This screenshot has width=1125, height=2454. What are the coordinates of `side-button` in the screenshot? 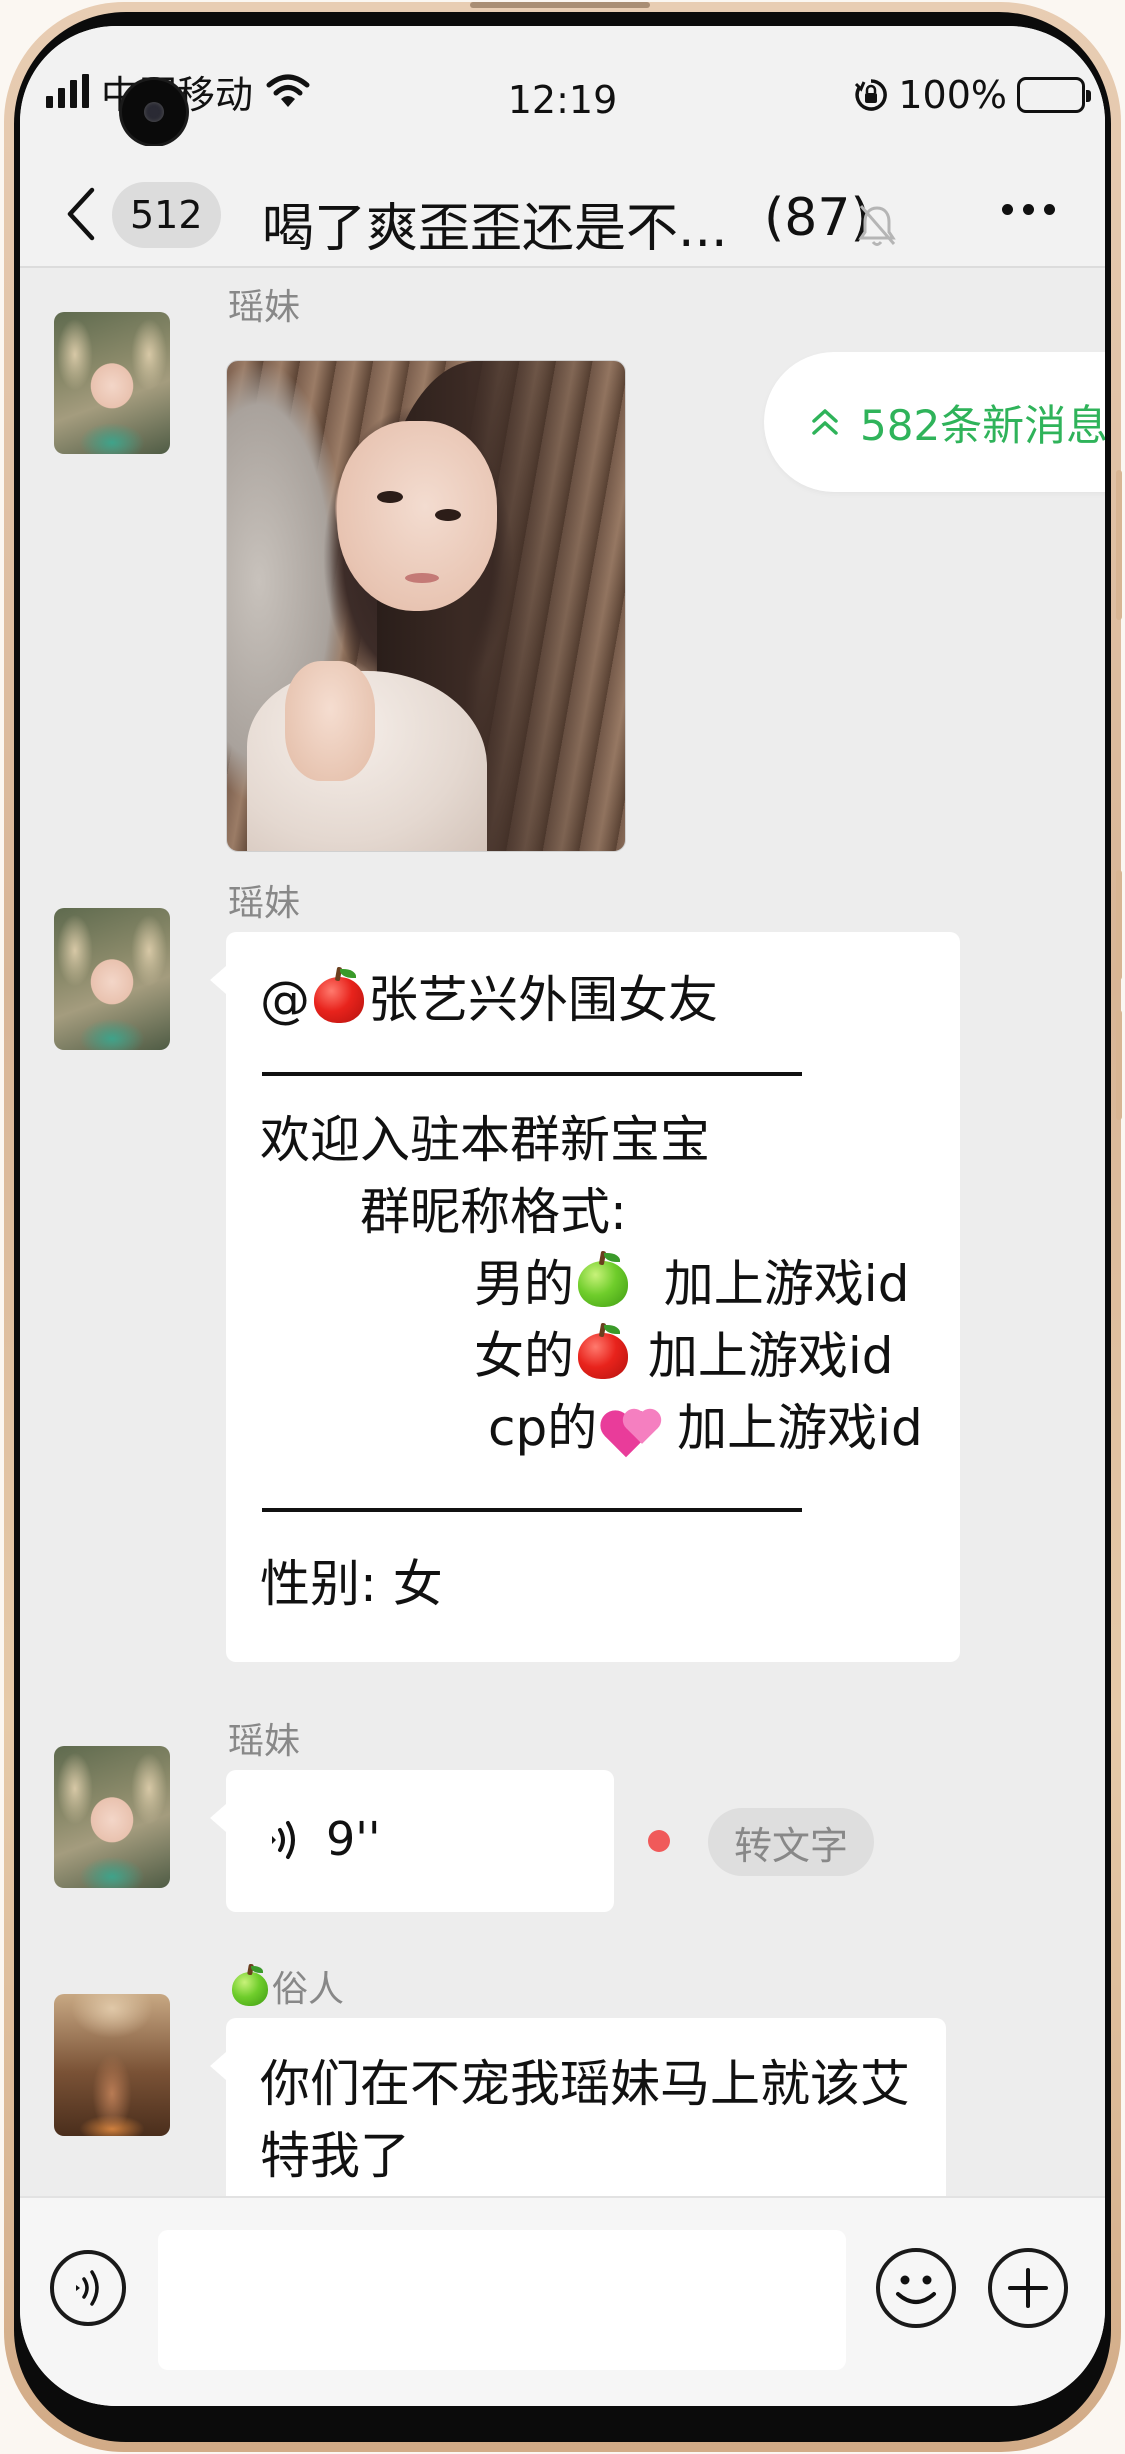 It's located at (1119, 1065).